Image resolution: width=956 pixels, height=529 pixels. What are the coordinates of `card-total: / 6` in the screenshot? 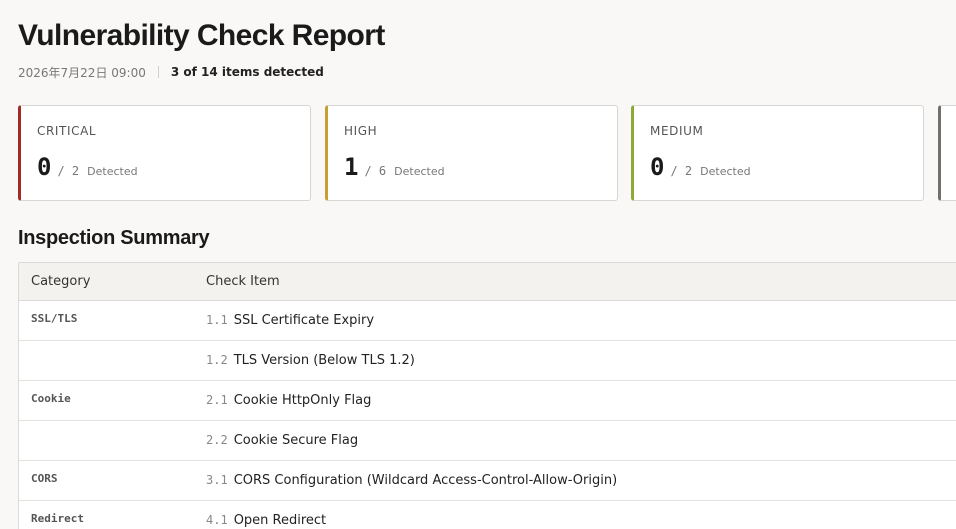 It's located at (375, 171).